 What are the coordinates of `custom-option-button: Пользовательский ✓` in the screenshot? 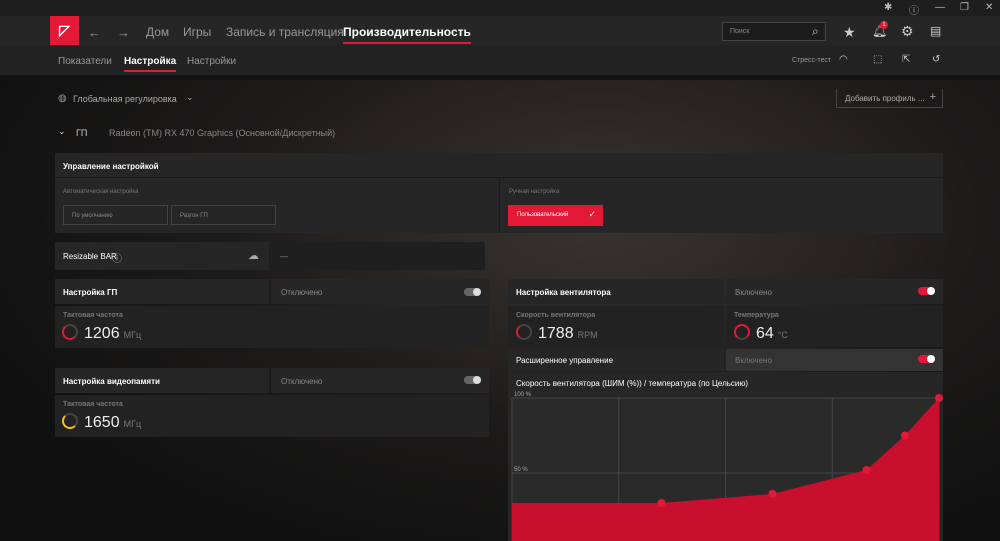 It's located at (555, 215).